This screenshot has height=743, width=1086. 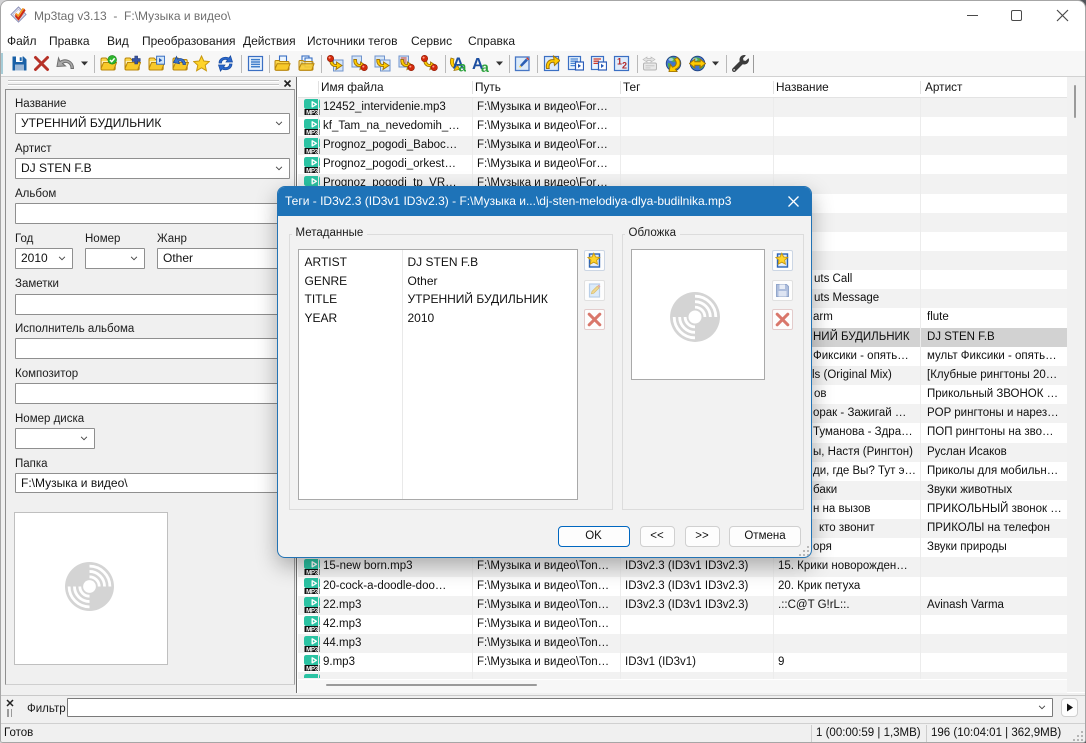 What do you see at coordinates (624, 66) in the screenshot?
I see `svg-text: 2` at bounding box center [624, 66].